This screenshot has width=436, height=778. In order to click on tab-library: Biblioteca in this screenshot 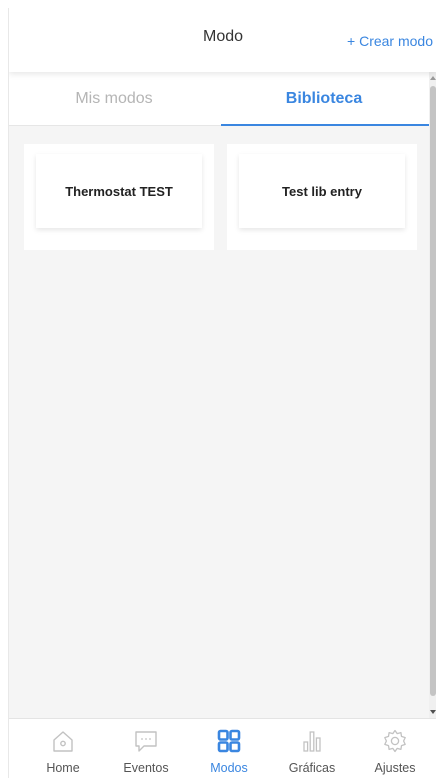, I will do `click(324, 99)`.